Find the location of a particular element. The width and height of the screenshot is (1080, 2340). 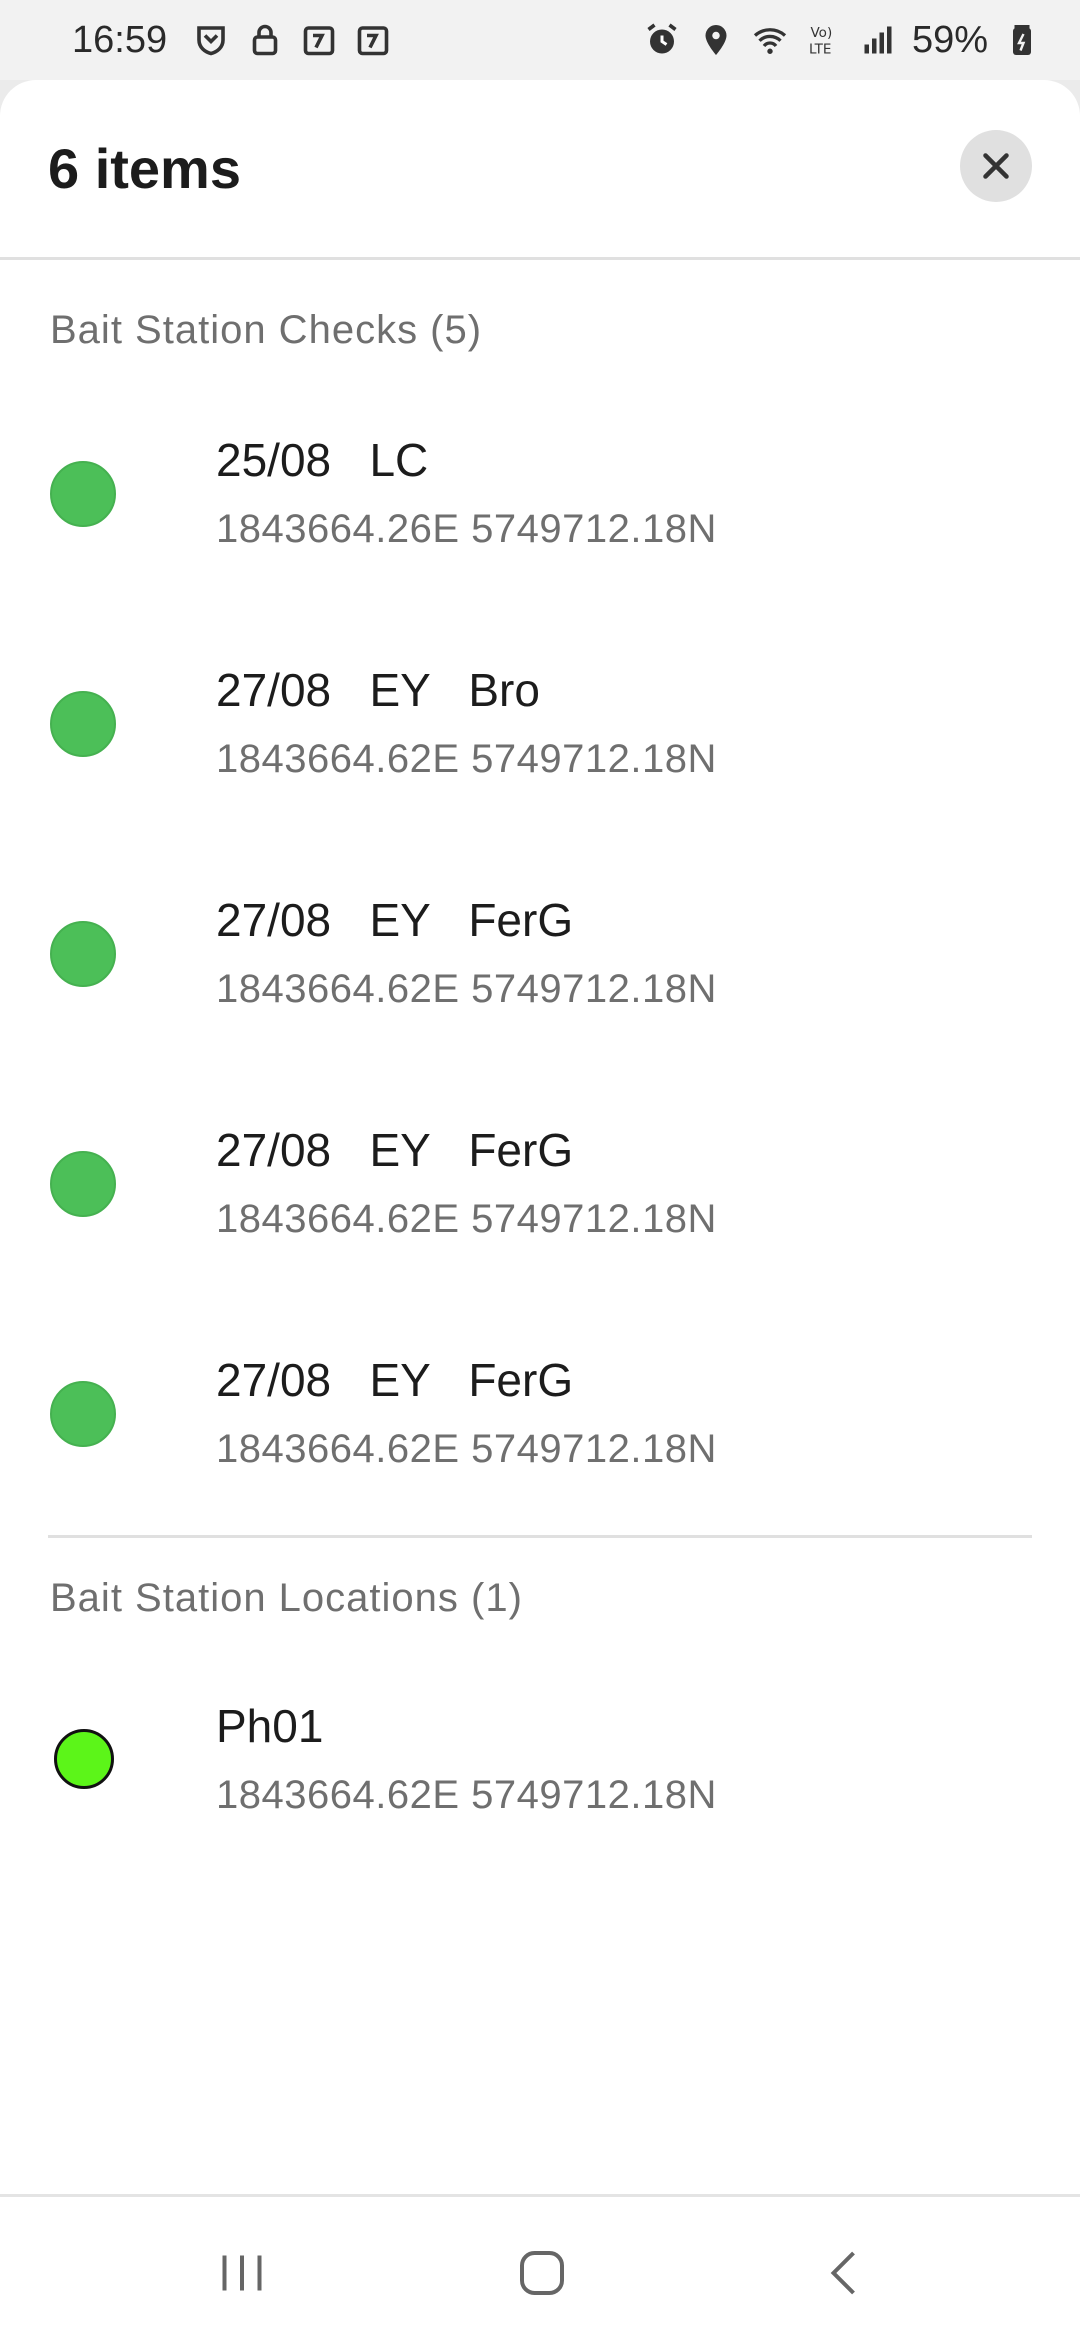

close-button is located at coordinates (996, 166).